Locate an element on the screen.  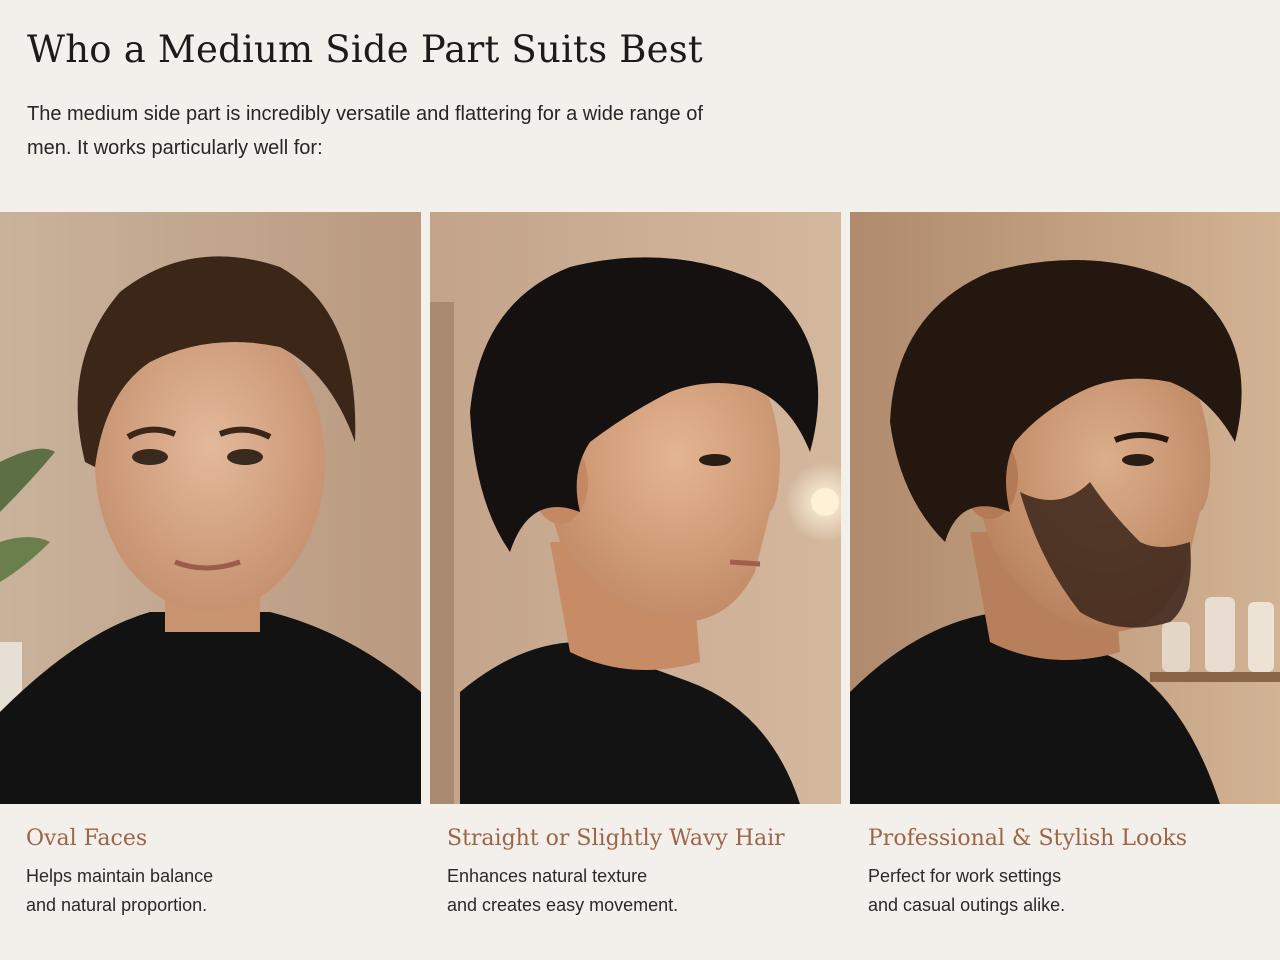
page-title: Who a Medium Side Part Suits Best is located at coordinates (365, 49).